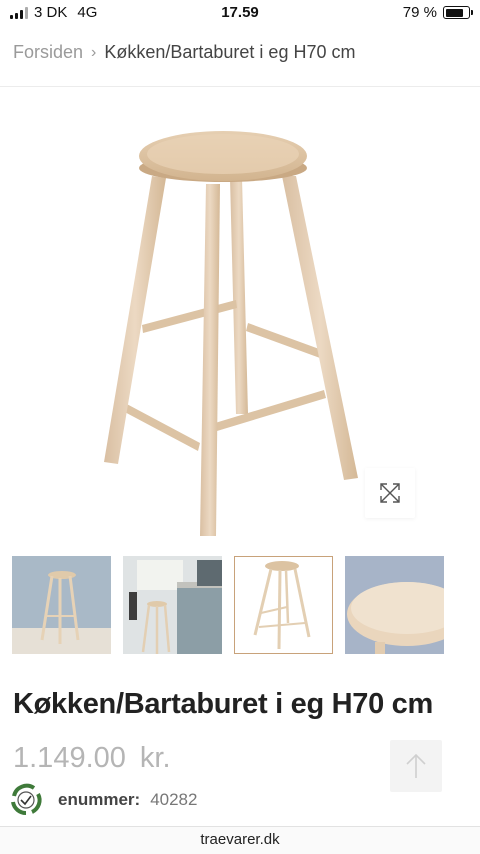 The width and height of the screenshot is (480, 854). Describe the element at coordinates (26, 800) in the screenshot. I see `trust-badge-icon` at that location.